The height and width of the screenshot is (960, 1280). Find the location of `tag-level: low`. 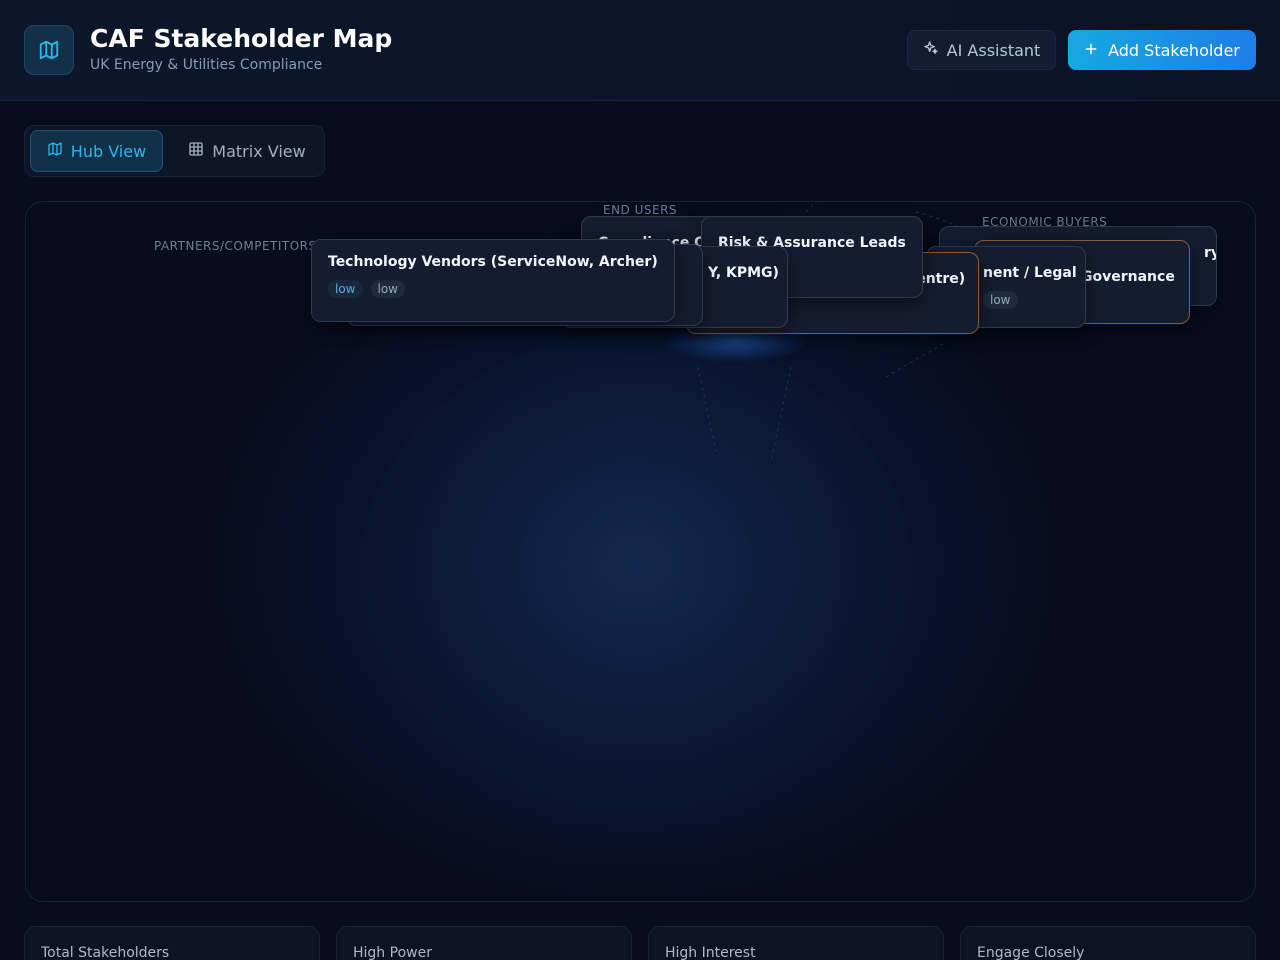

tag-level: low is located at coordinates (1000, 300).